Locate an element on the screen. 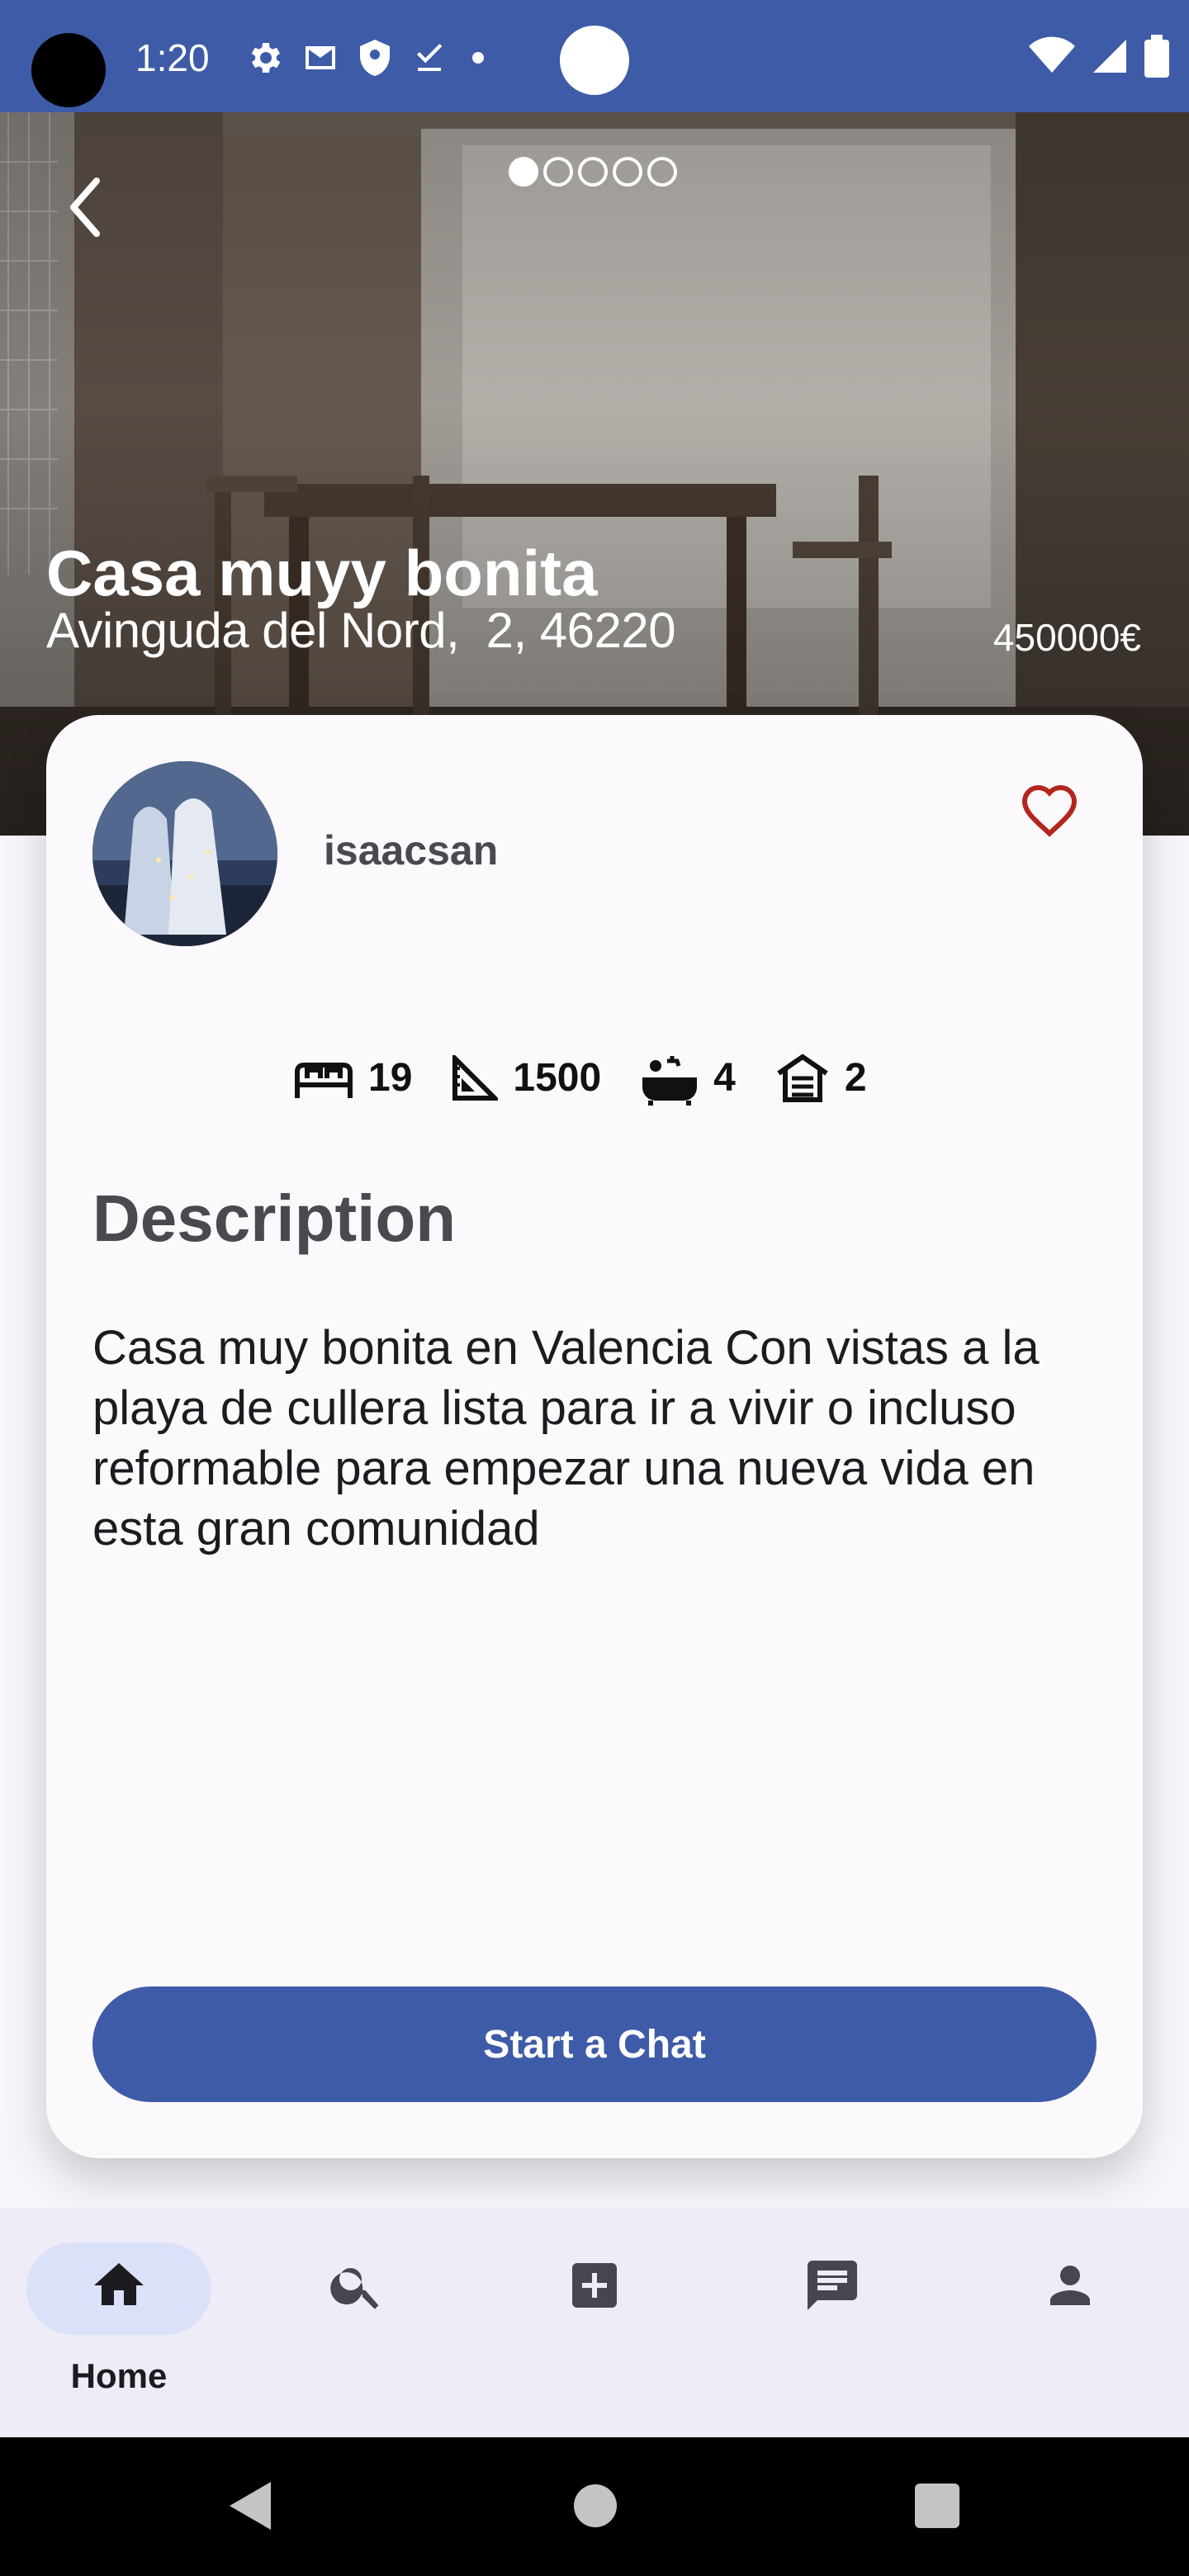 The height and width of the screenshot is (2576, 1189). download-done-icon is located at coordinates (429, 58).